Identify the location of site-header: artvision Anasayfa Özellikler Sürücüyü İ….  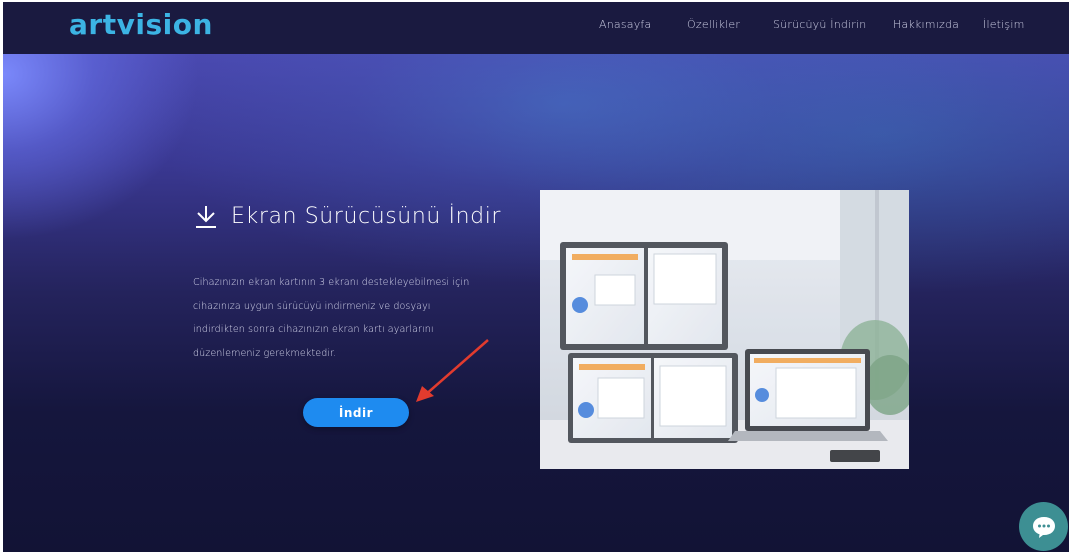
(536, 28).